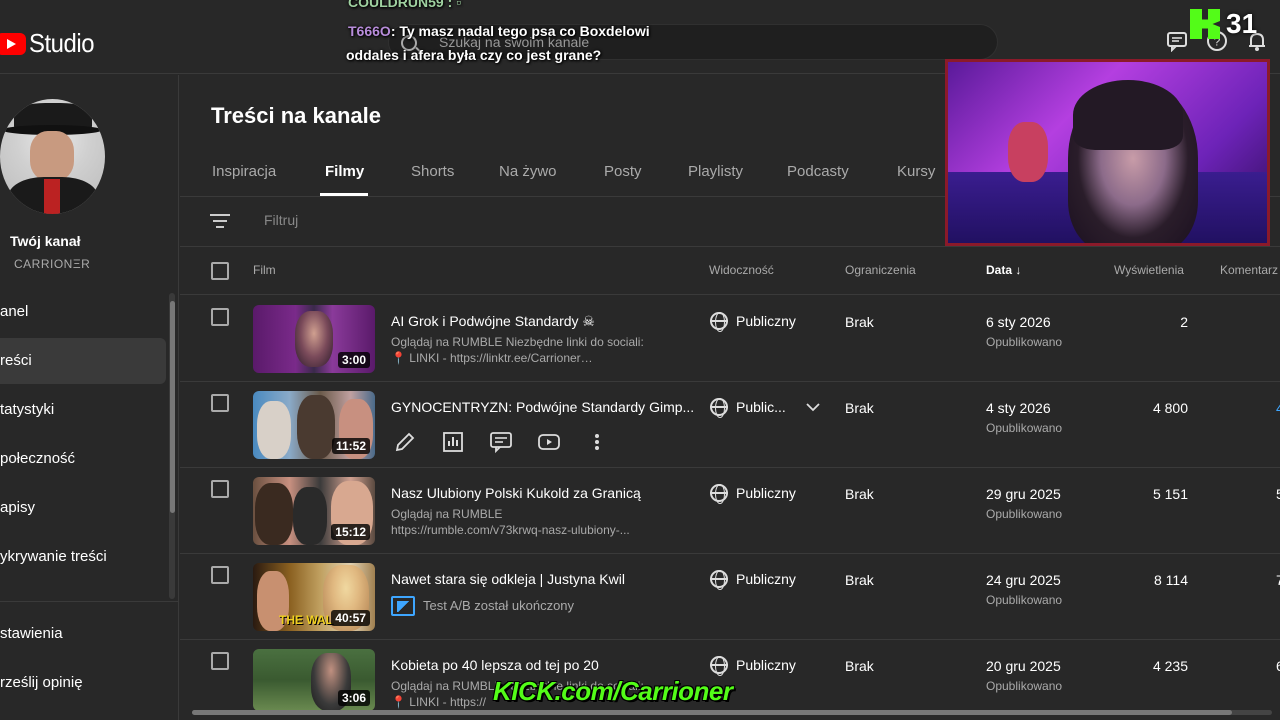 This screenshot has width=1280, height=720. What do you see at coordinates (528, 171) in the screenshot?
I see `tab-live: Na żywo` at bounding box center [528, 171].